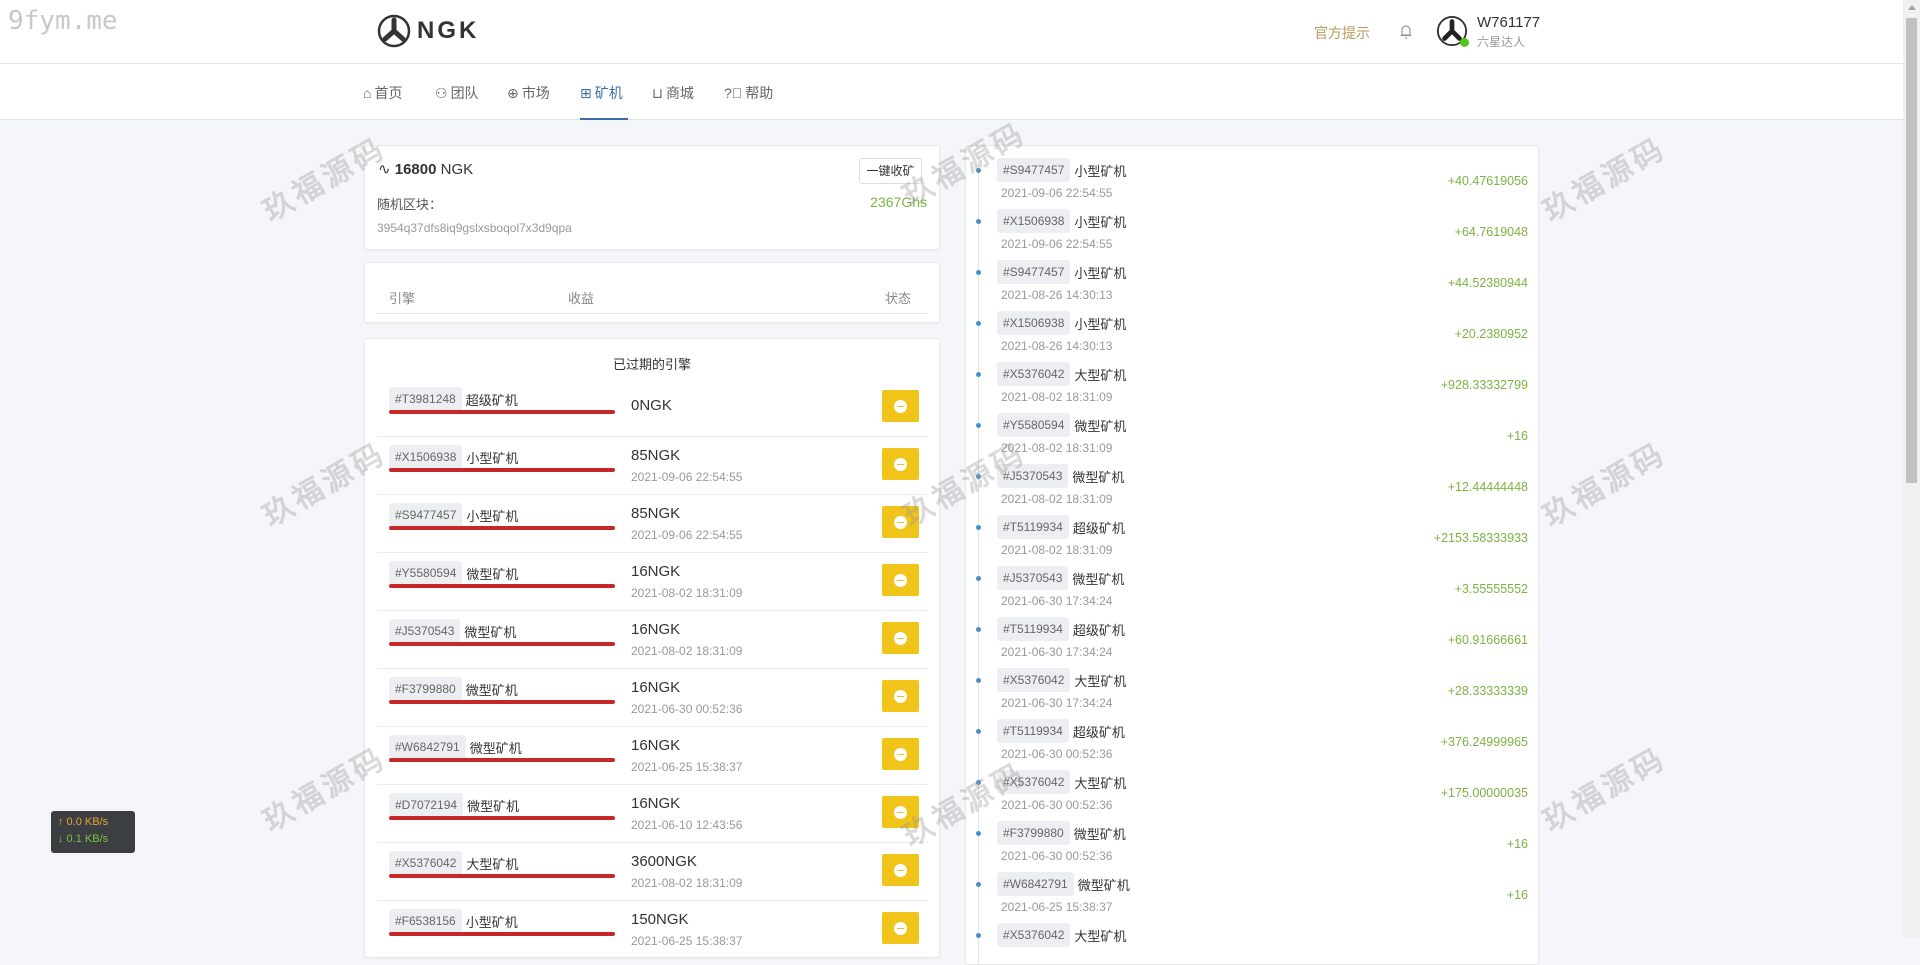  I want to click on engine-id-tag: #W6842791, so click(1035, 884).